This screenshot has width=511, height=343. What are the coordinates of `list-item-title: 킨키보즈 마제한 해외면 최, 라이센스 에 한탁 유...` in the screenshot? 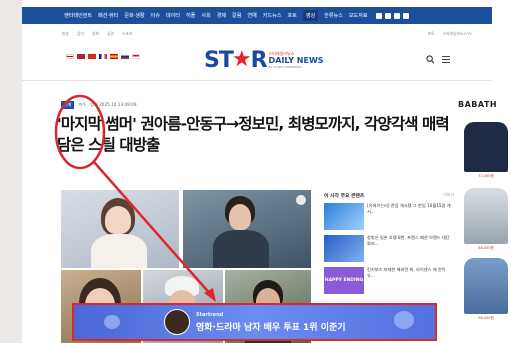 It's located at (406, 272).